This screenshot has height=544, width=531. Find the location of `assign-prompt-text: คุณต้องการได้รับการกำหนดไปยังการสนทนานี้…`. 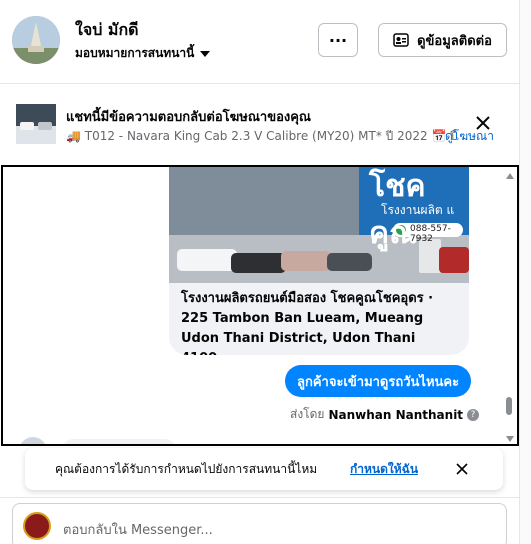

assign-prompt-text: คุณต้องการได้รับการกำหนดไปยังการสนทนานี้… is located at coordinates (186, 469).